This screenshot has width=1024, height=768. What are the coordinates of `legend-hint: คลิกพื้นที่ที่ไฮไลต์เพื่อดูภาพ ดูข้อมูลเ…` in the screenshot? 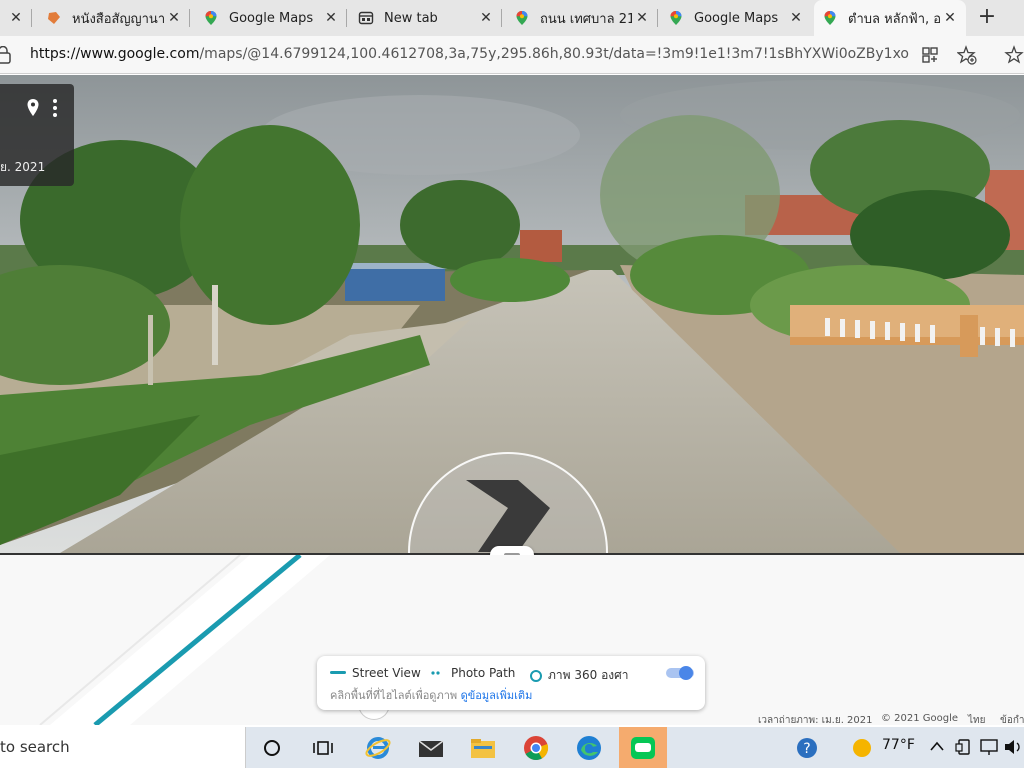 It's located at (431, 695).